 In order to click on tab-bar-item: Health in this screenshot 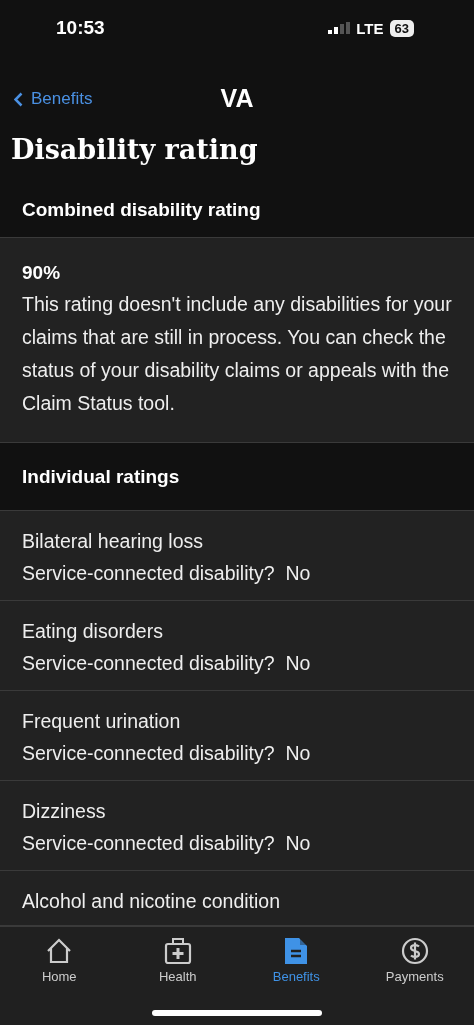, I will do `click(177, 962)`.